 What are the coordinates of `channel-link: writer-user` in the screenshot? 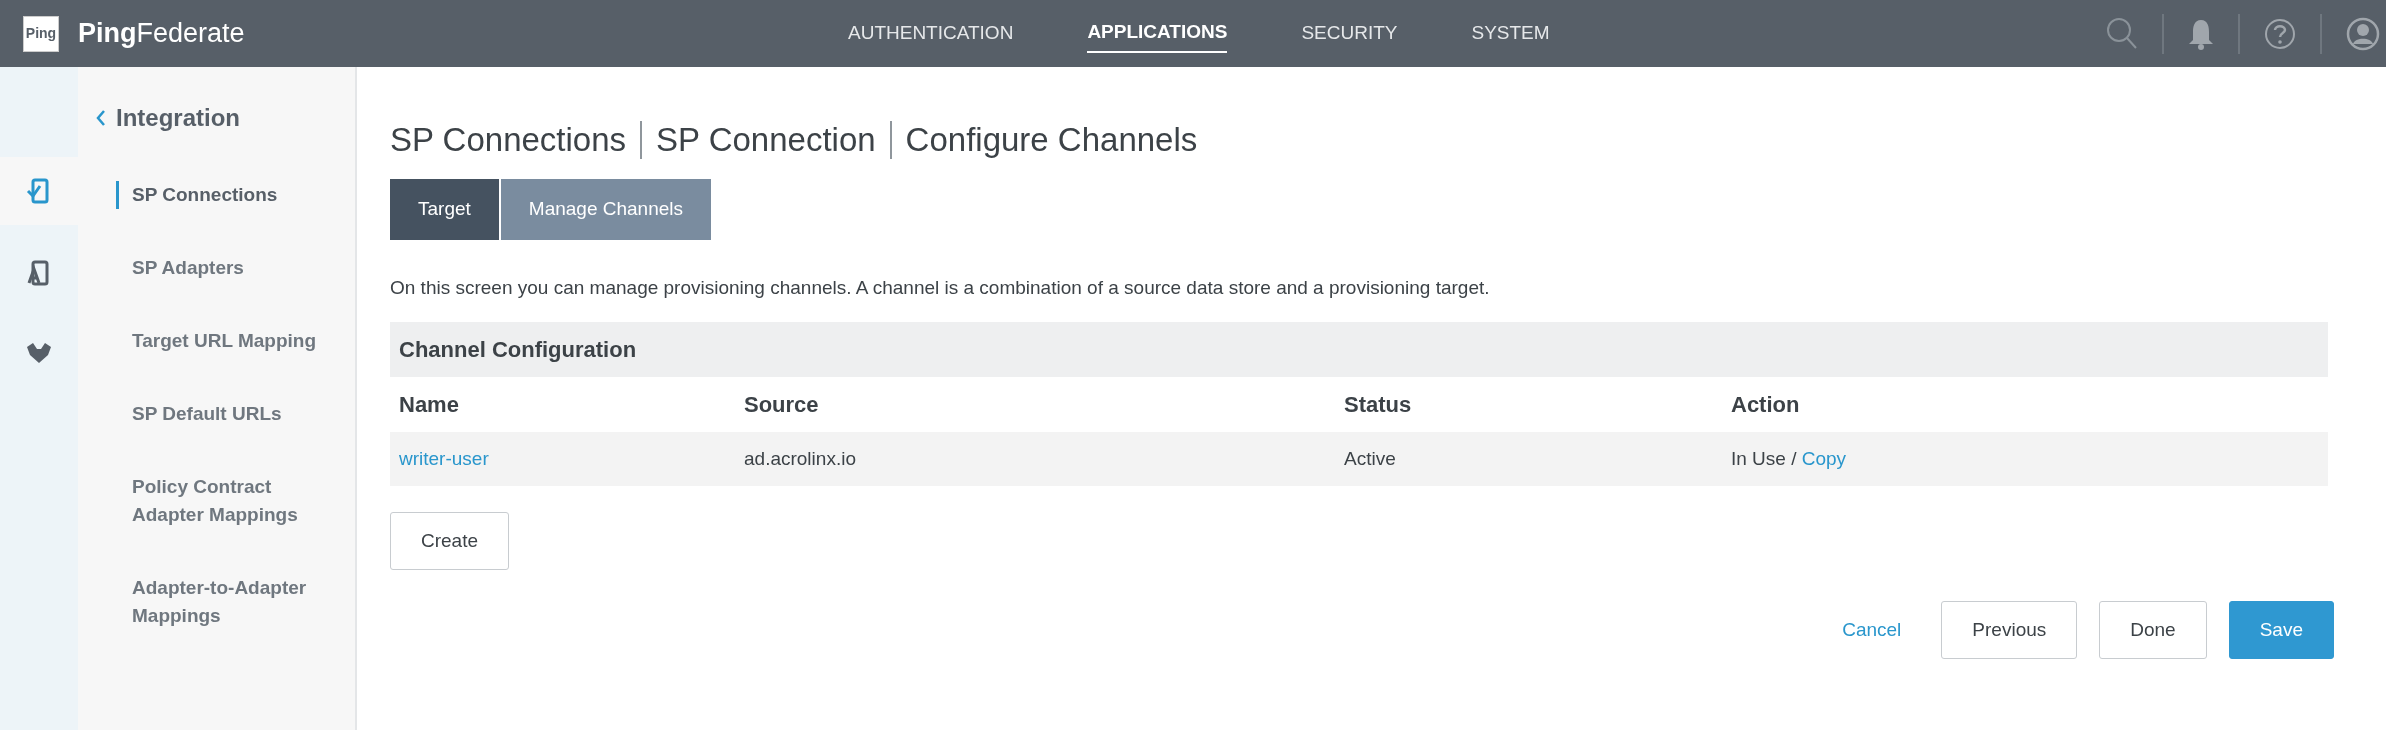 It's located at (444, 458).